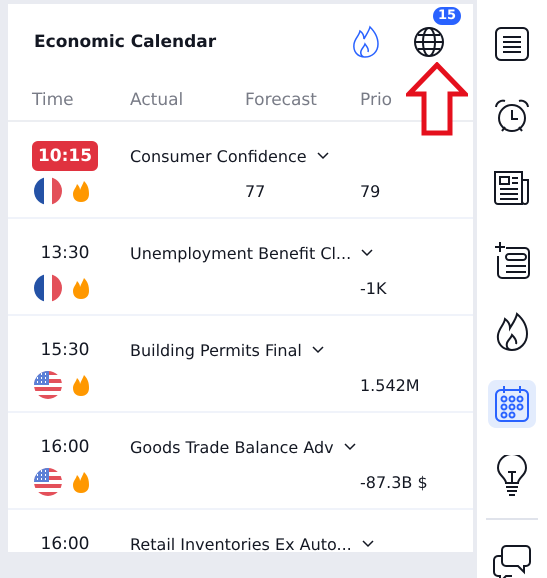 The width and height of the screenshot is (547, 578). What do you see at coordinates (512, 476) in the screenshot?
I see `lightbulb-icon` at bounding box center [512, 476].